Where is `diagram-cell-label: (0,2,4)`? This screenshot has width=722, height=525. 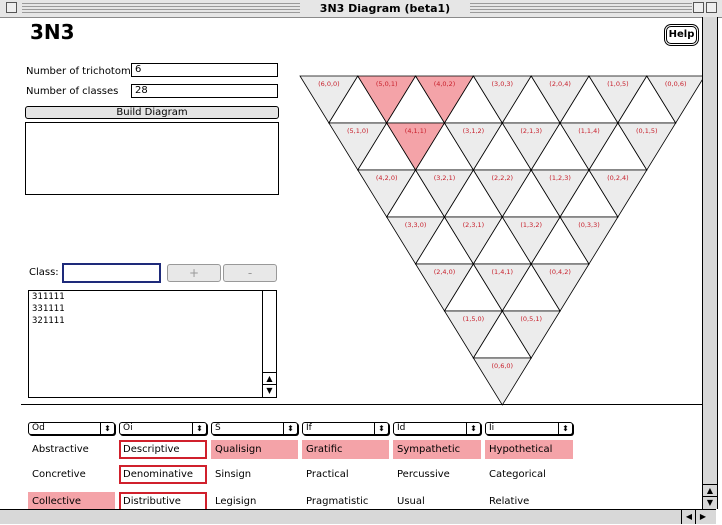
diagram-cell-label: (0,2,4) is located at coordinates (618, 178).